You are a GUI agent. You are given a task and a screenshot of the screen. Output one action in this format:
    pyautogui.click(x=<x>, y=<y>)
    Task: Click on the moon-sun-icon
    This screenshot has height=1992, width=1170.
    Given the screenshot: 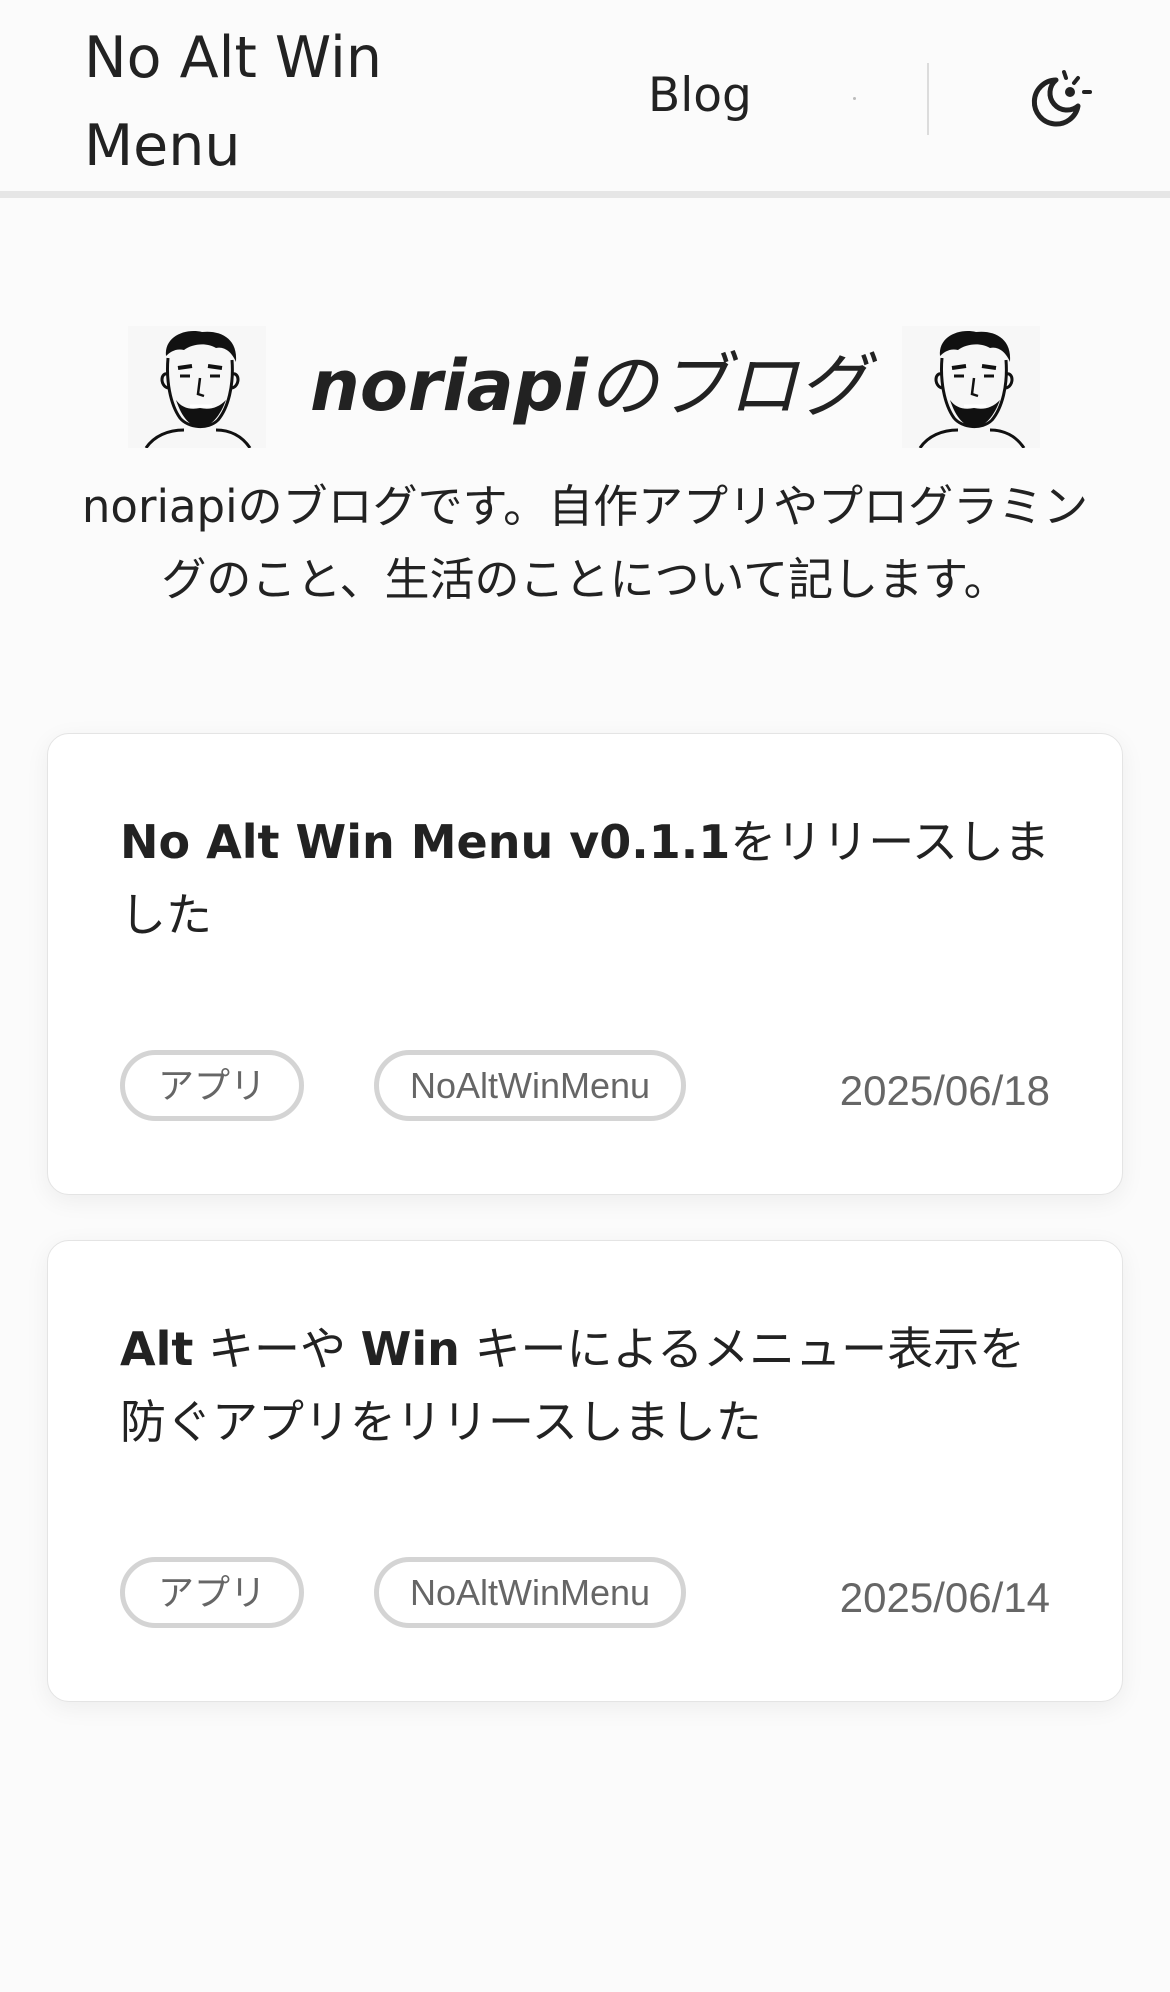 What is the action you would take?
    pyautogui.click(x=1061, y=98)
    